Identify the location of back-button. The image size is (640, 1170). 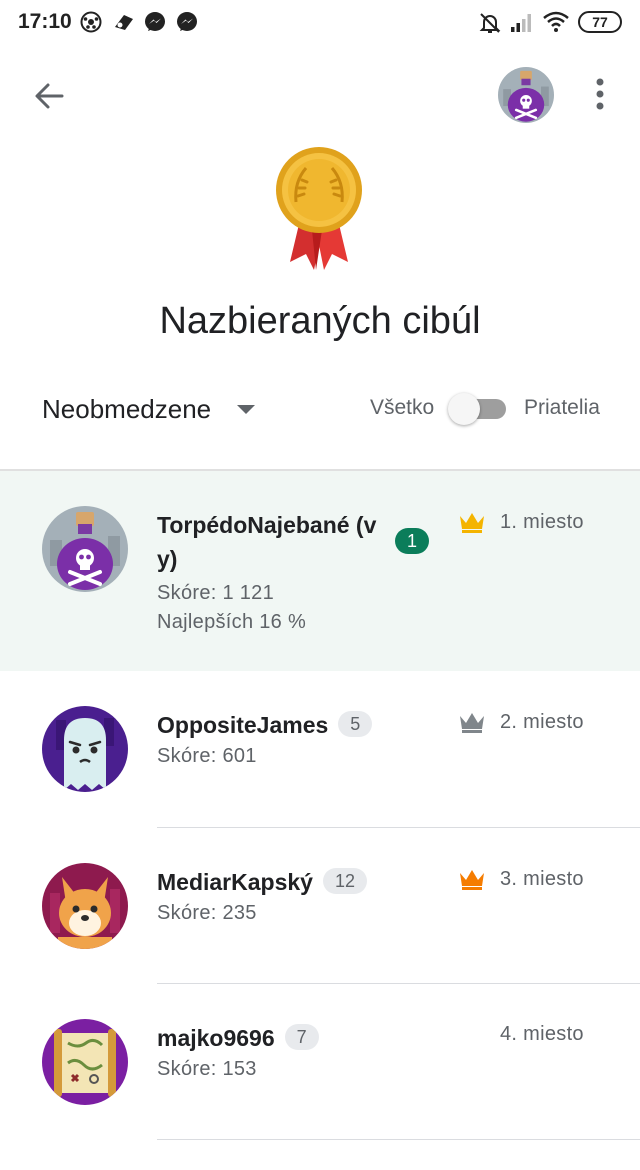
(50, 96).